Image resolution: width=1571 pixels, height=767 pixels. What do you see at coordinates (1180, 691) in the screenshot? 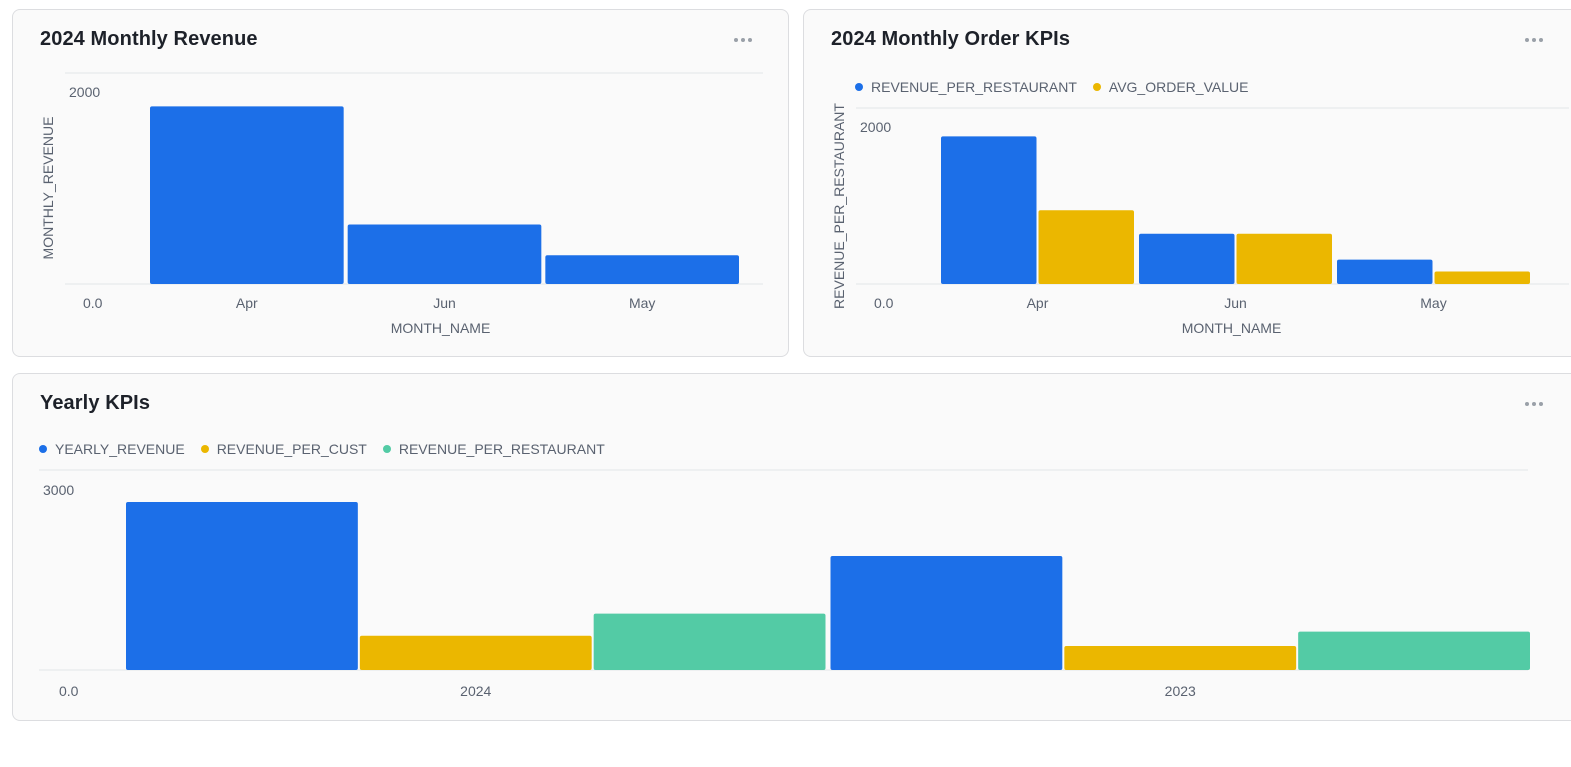
I see `x-tick-label: 2023` at bounding box center [1180, 691].